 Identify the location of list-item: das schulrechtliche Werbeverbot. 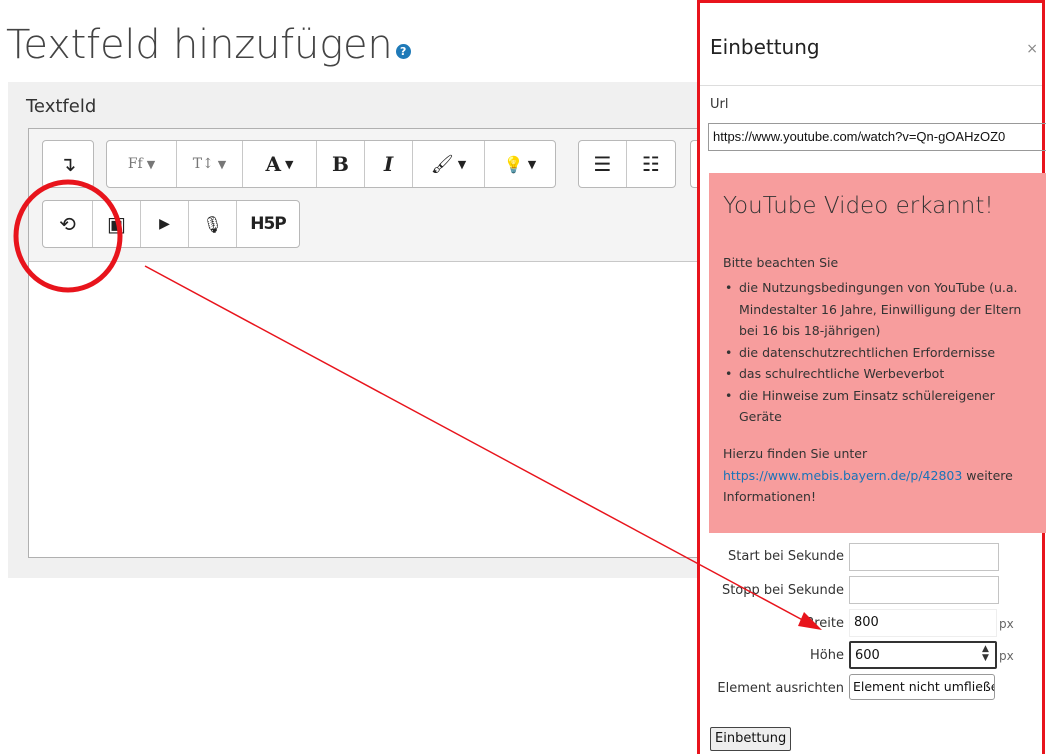
(881, 374).